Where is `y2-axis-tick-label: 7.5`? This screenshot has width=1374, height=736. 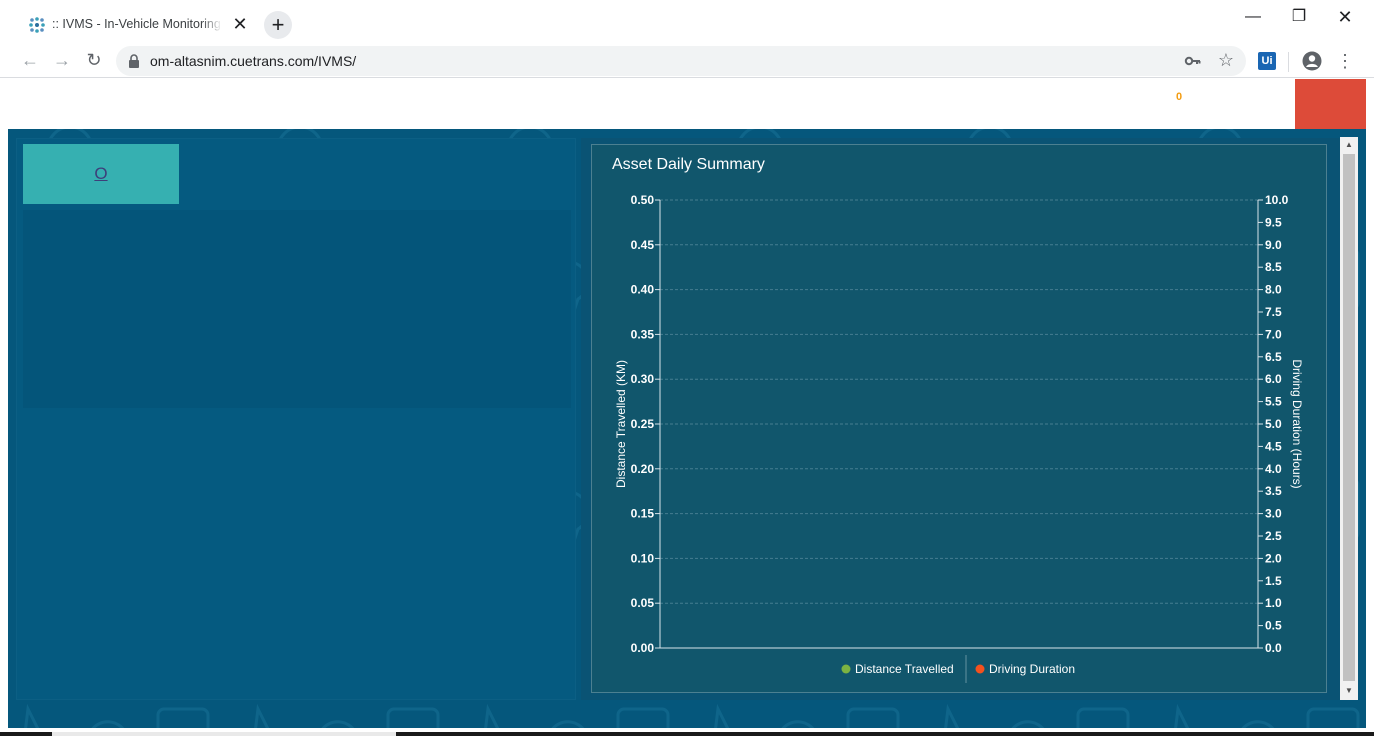
y2-axis-tick-label: 7.5 is located at coordinates (1273, 312).